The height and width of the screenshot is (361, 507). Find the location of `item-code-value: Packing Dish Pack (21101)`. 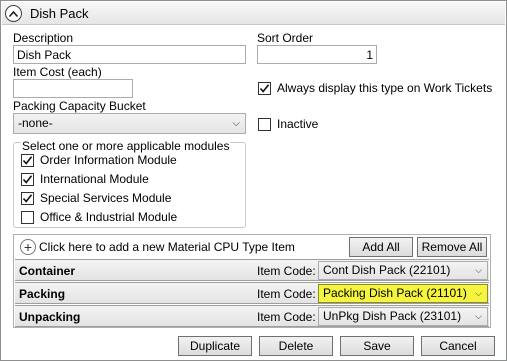

item-code-value: Packing Dish Pack (21101) is located at coordinates (395, 293).